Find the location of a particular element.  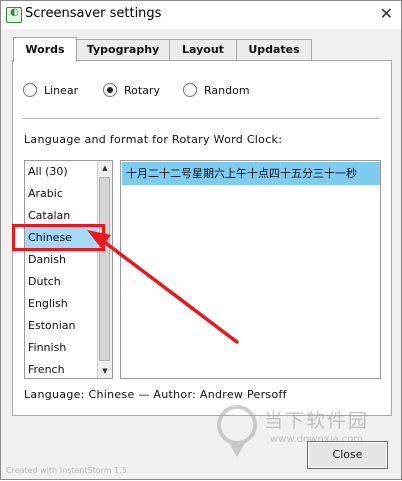

watermark: 当下软件园 www.downxia.com is located at coordinates (291, 433).